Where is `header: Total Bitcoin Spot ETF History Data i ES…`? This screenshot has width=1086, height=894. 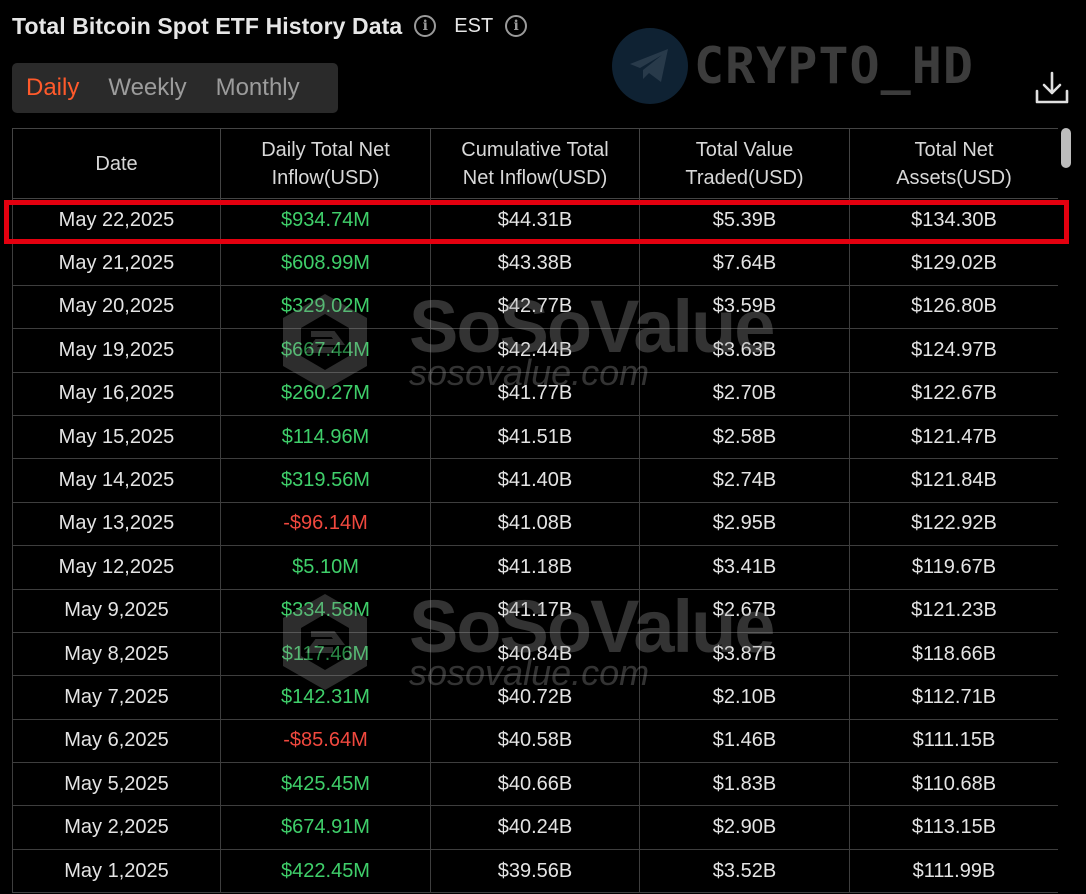 header: Total Bitcoin Spot ETF History Data i ES… is located at coordinates (270, 26).